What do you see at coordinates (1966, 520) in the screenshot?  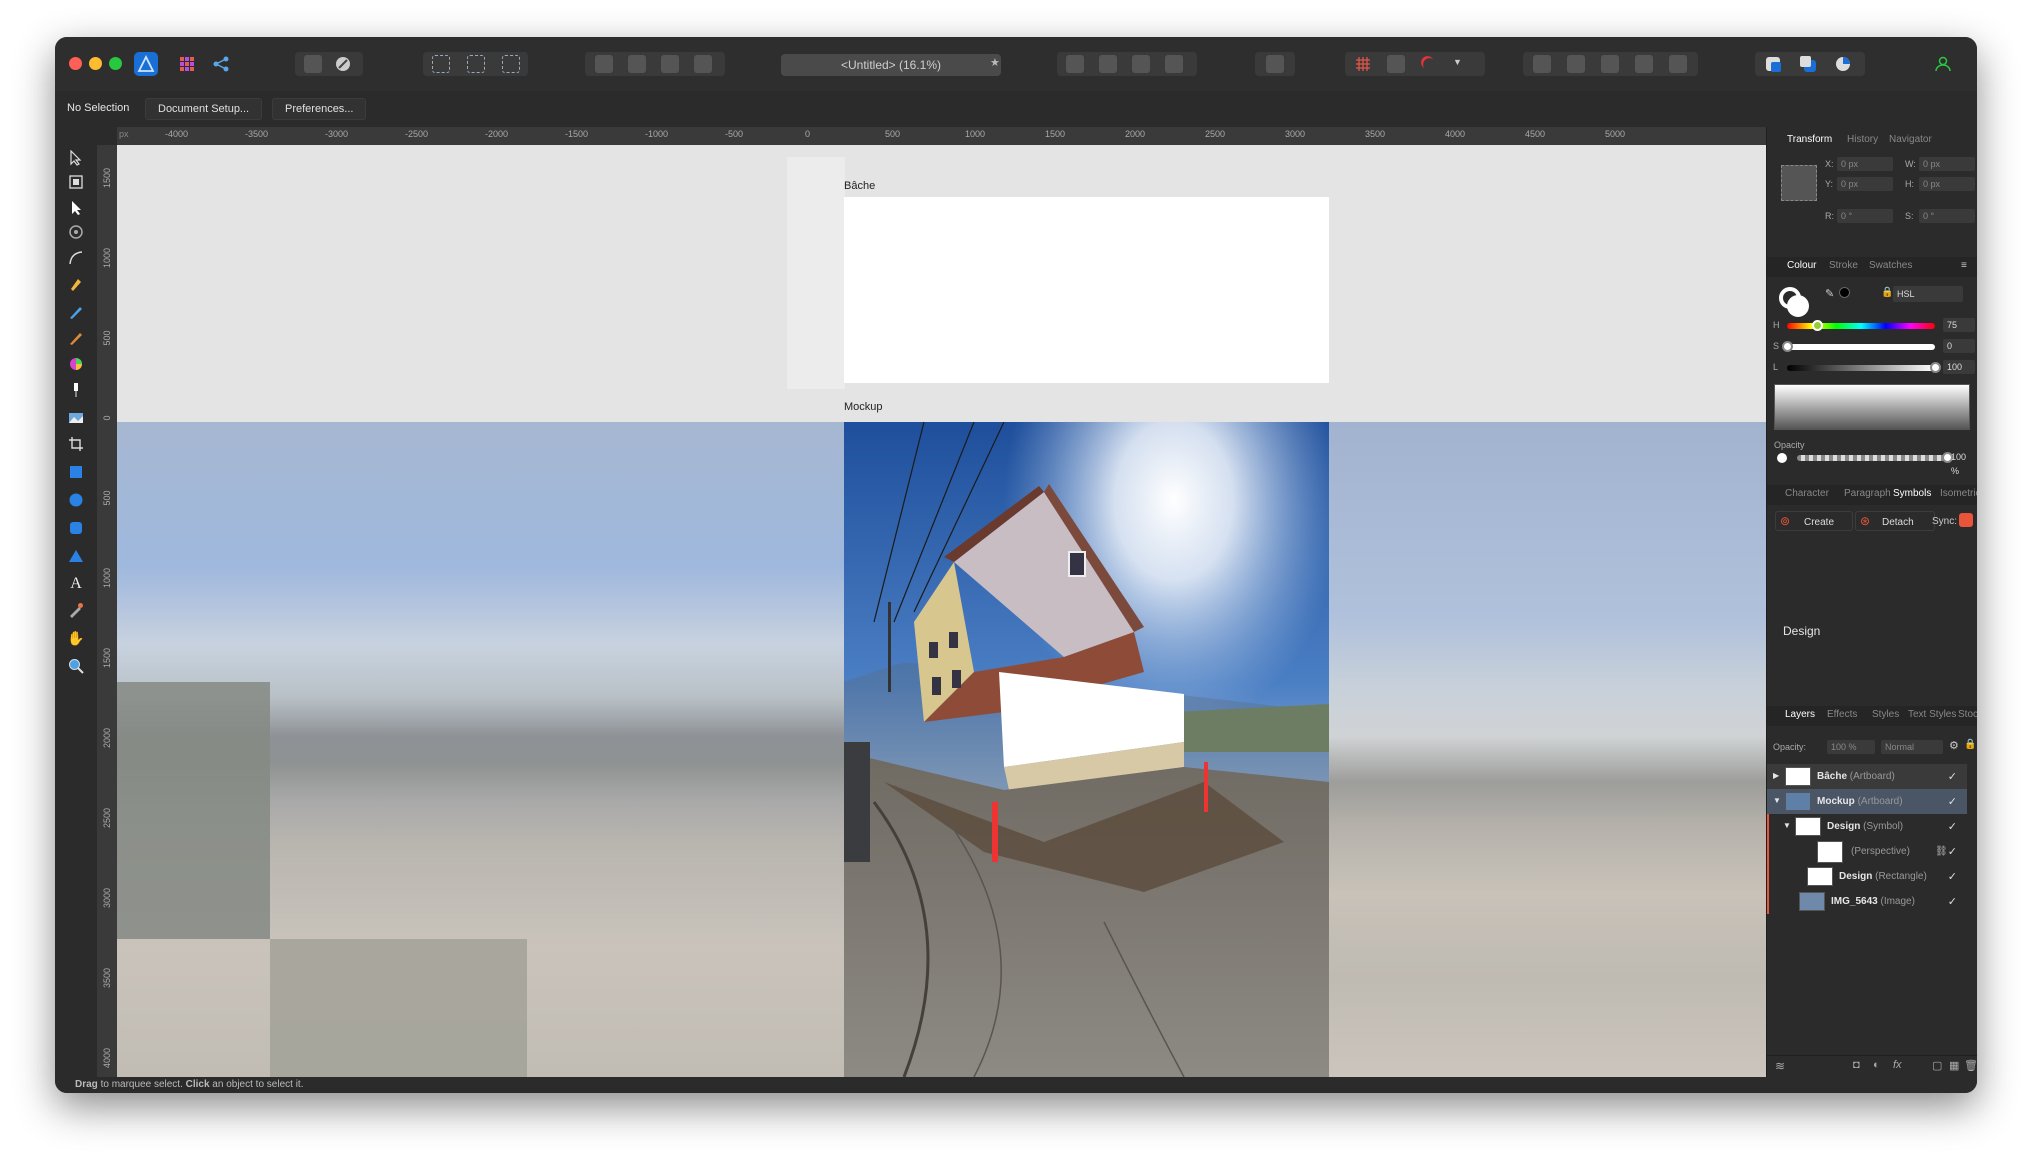 I see `sync-toggle` at bounding box center [1966, 520].